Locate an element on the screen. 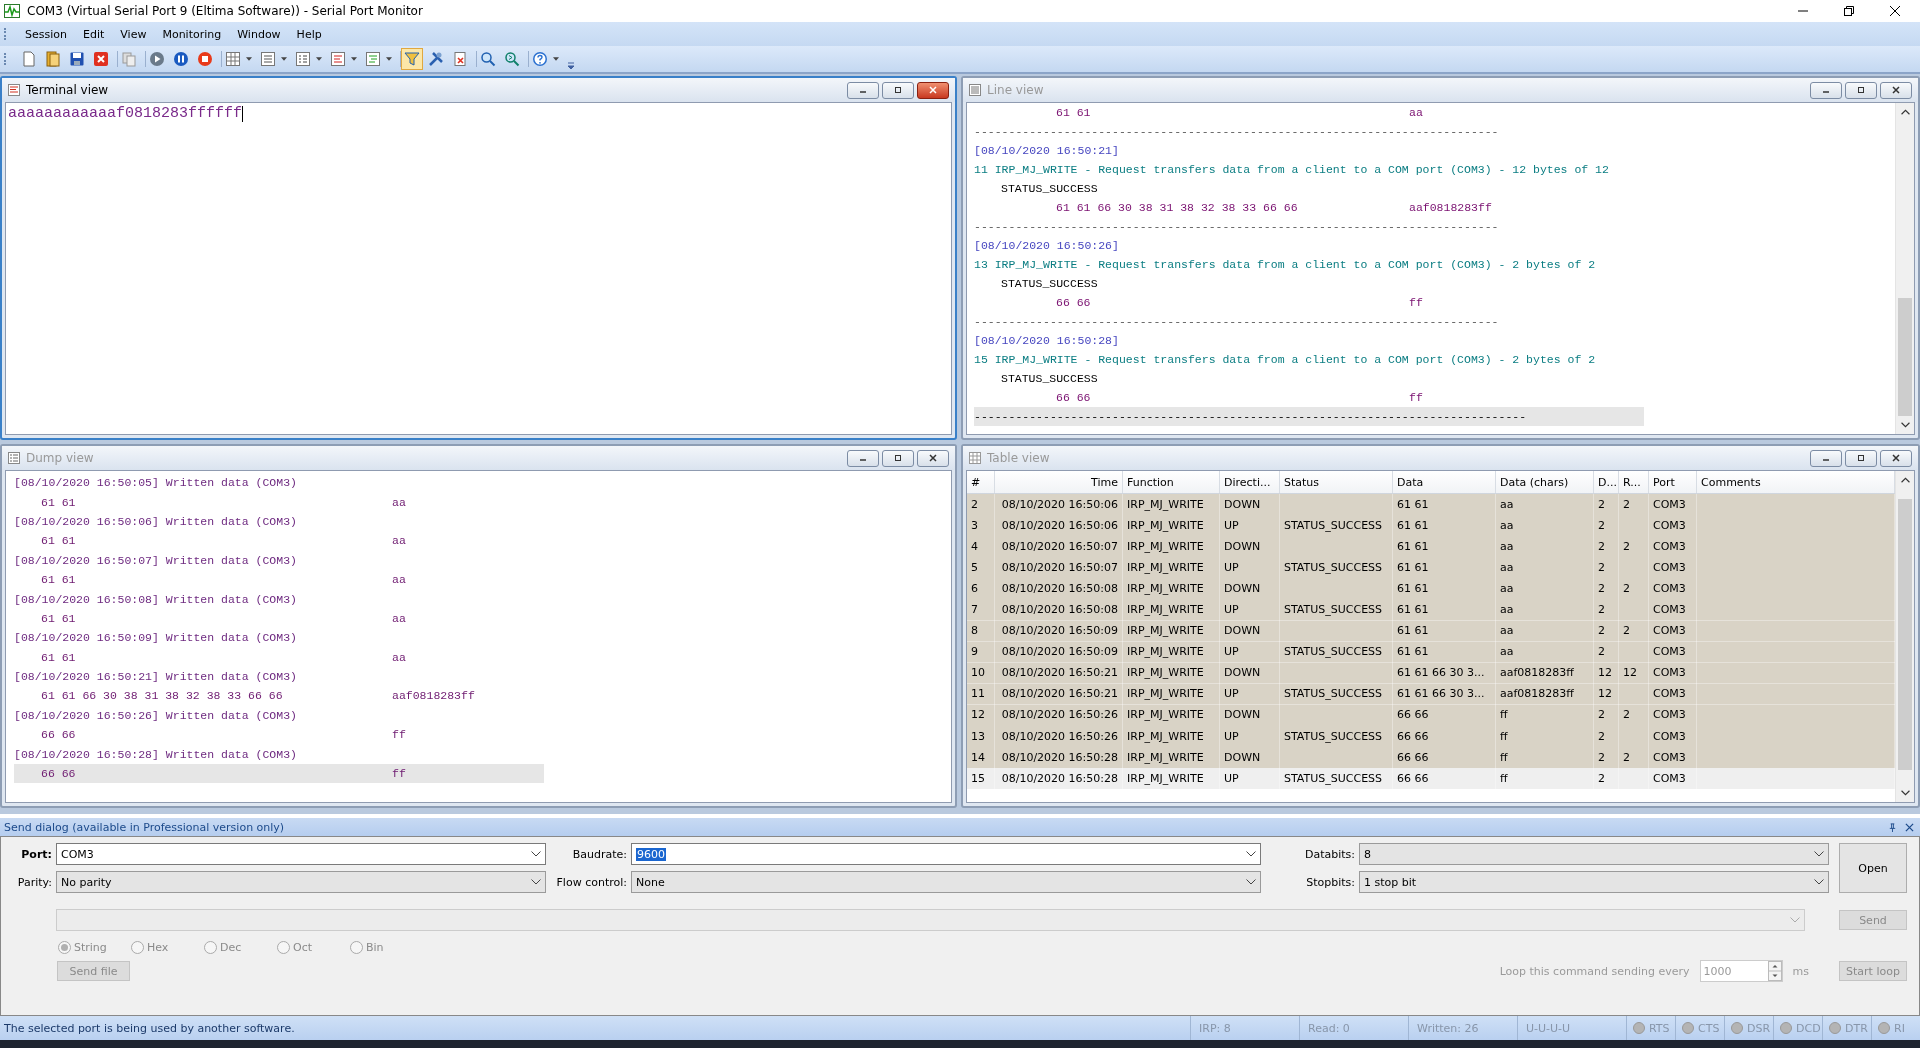 Image resolution: width=1920 pixels, height=1048 pixels. table-row: 10 08/10/2020 16:50:21 IRP_MJ_WRITE DOWN 61 61 66 30 3... aaf0818283ff 12 12 COM3 is located at coordinates (1431, 673).